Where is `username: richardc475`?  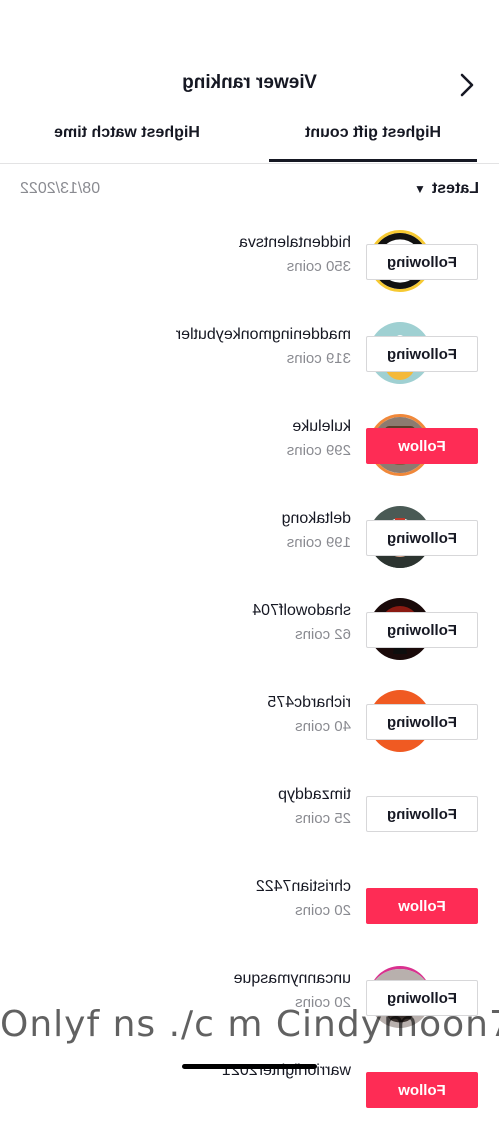 username: richardc475 is located at coordinates (309, 703).